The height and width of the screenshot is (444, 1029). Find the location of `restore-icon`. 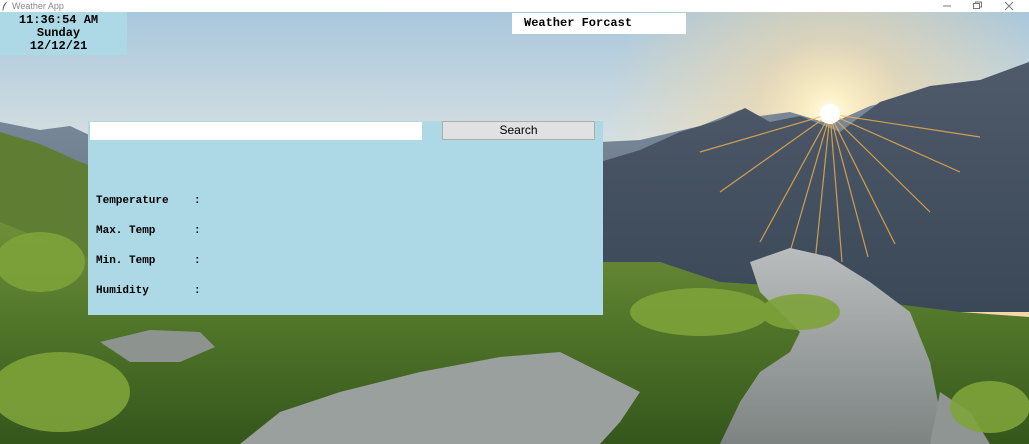

restore-icon is located at coordinates (977, 6).